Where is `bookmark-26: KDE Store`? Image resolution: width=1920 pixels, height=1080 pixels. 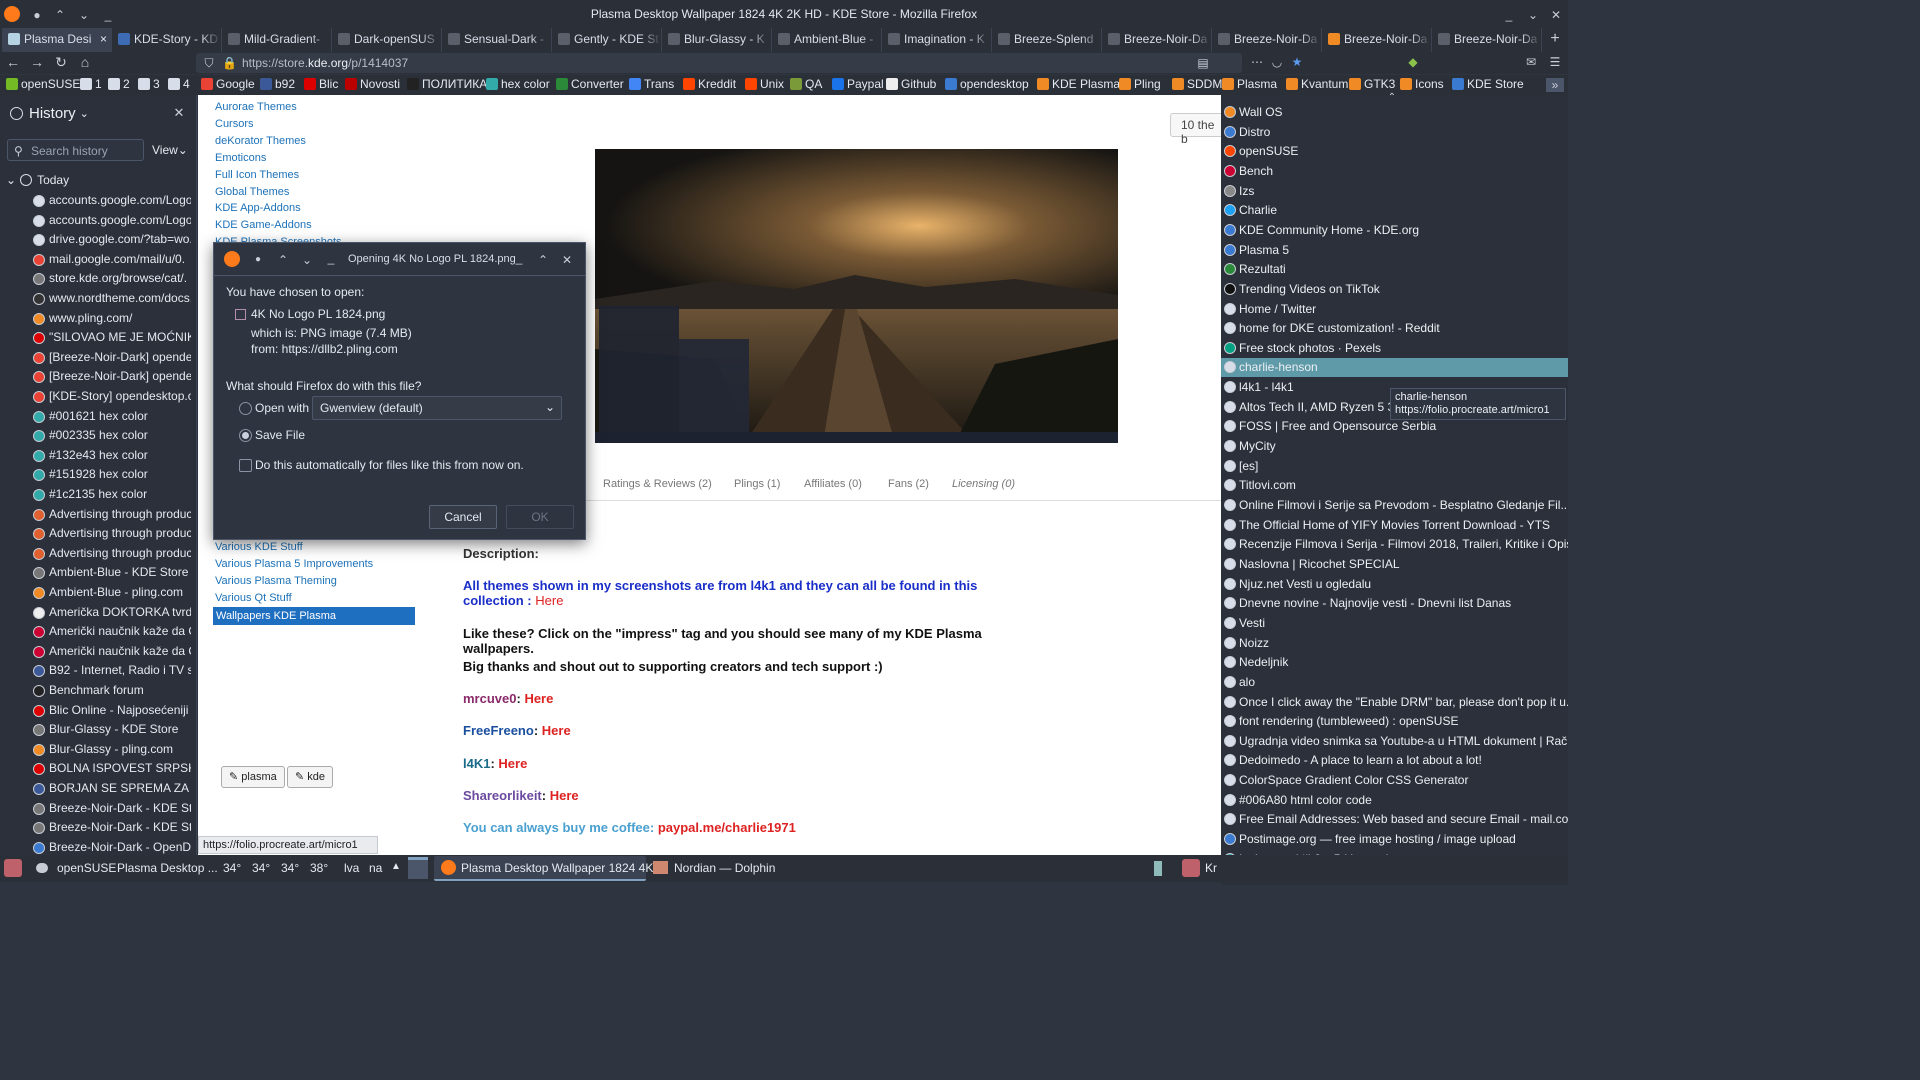 bookmark-26: KDE Store is located at coordinates (1488, 84).